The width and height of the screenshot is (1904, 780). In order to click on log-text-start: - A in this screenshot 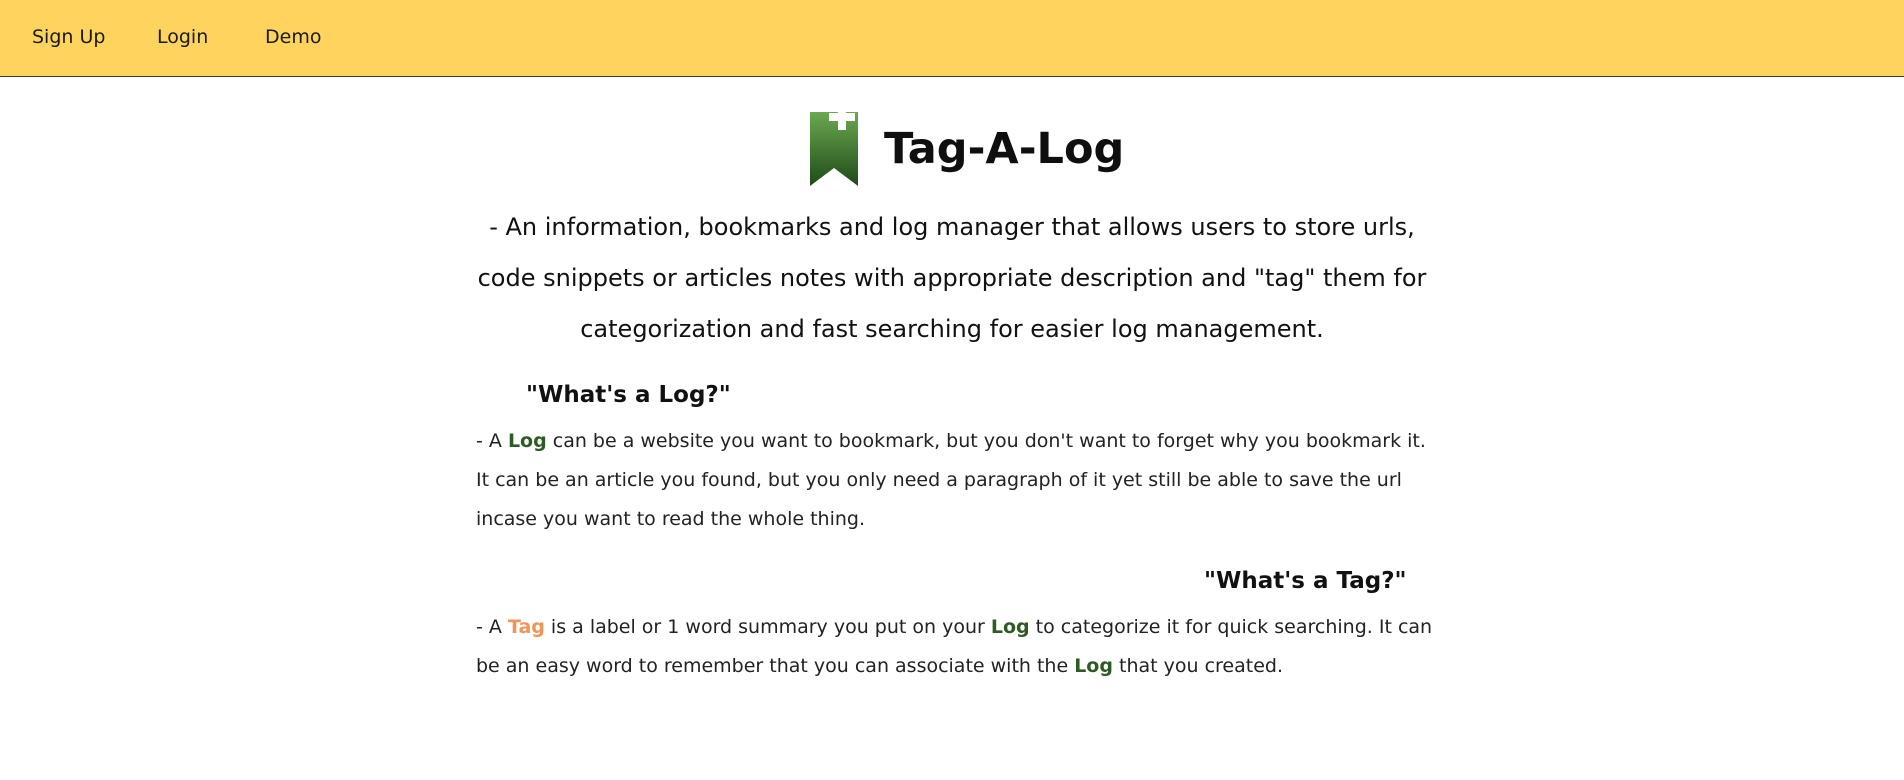, I will do `click(492, 441)`.